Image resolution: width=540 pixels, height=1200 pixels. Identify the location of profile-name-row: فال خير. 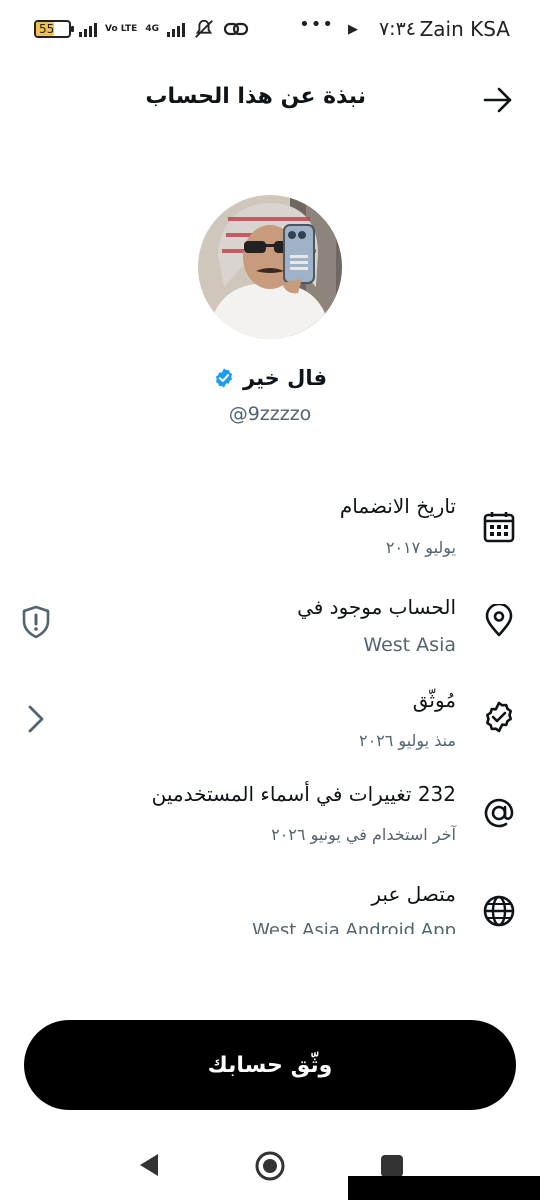
(270, 378).